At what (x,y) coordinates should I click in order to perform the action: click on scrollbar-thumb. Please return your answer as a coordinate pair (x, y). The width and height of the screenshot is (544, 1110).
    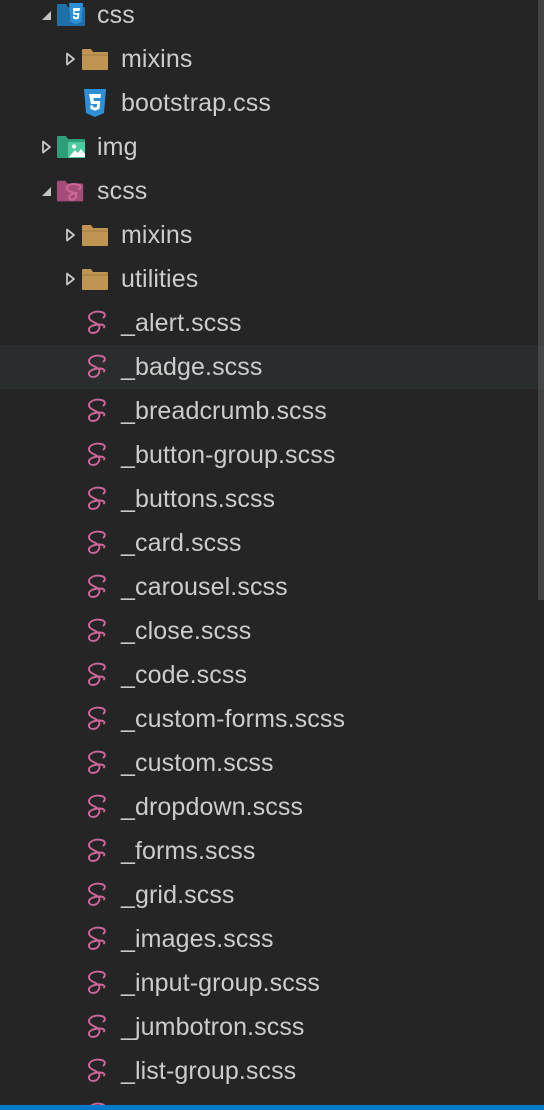
    Looking at the image, I should click on (541, 300).